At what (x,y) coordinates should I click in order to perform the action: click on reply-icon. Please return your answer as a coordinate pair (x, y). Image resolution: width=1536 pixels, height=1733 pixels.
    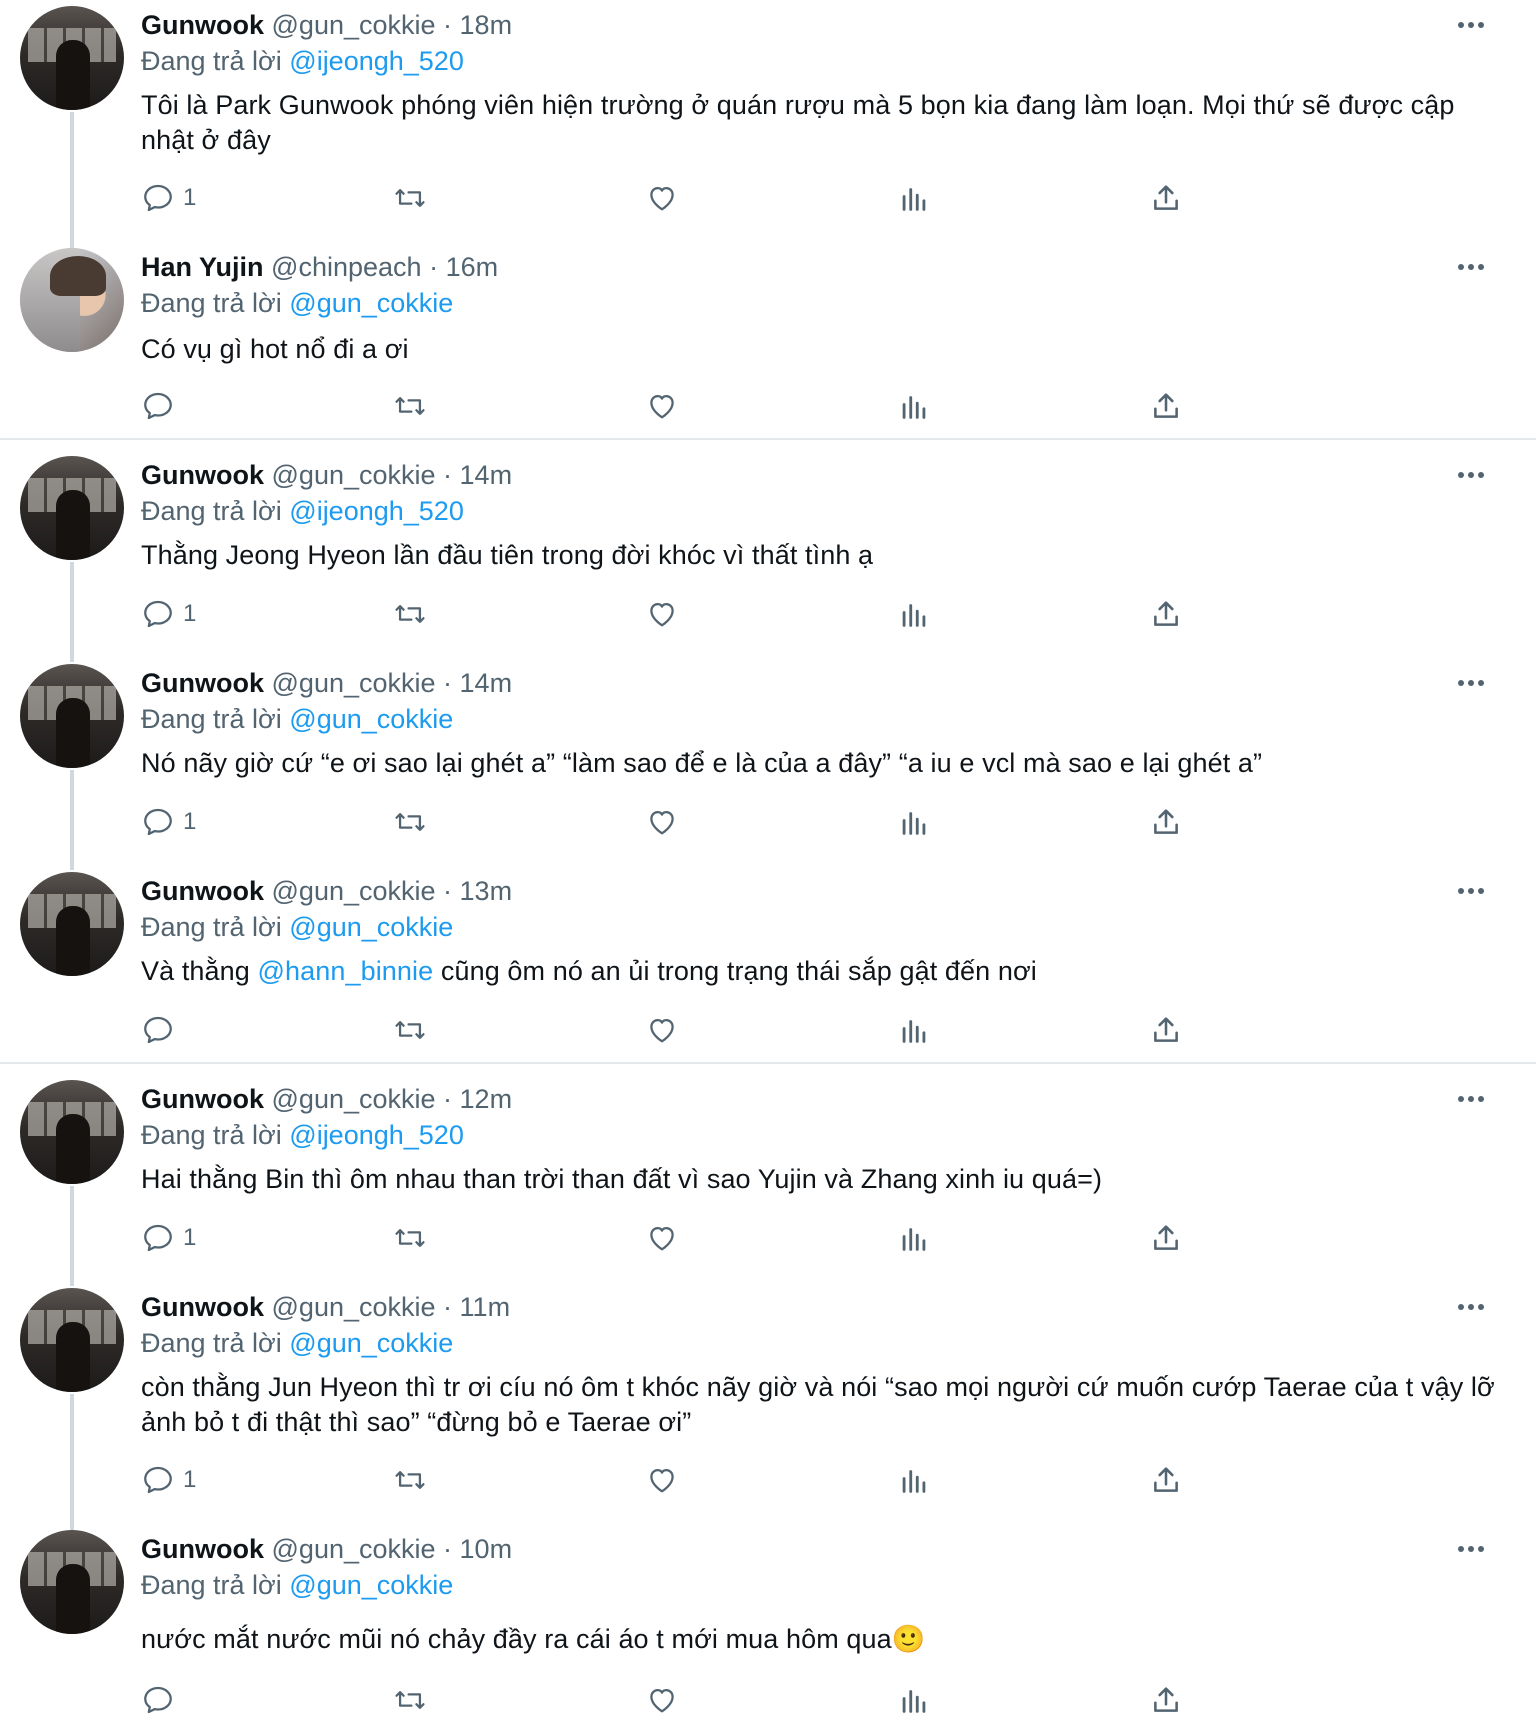
    Looking at the image, I should click on (158, 1700).